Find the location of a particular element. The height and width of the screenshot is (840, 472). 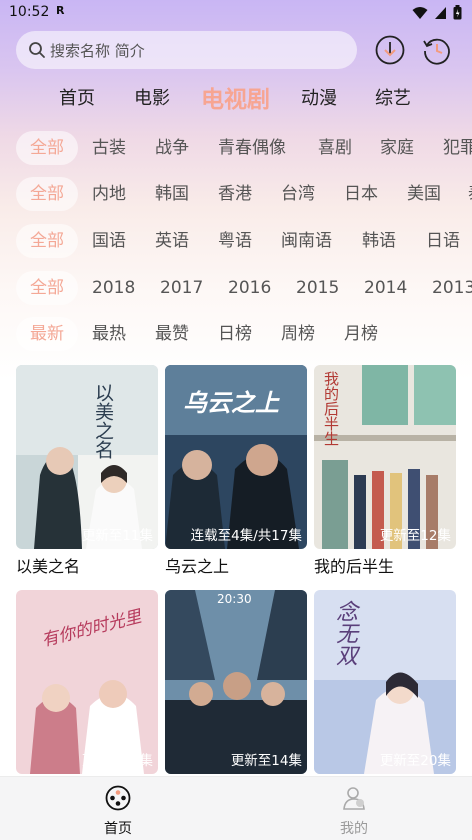

sort-chip: 日榜 is located at coordinates (235, 334).